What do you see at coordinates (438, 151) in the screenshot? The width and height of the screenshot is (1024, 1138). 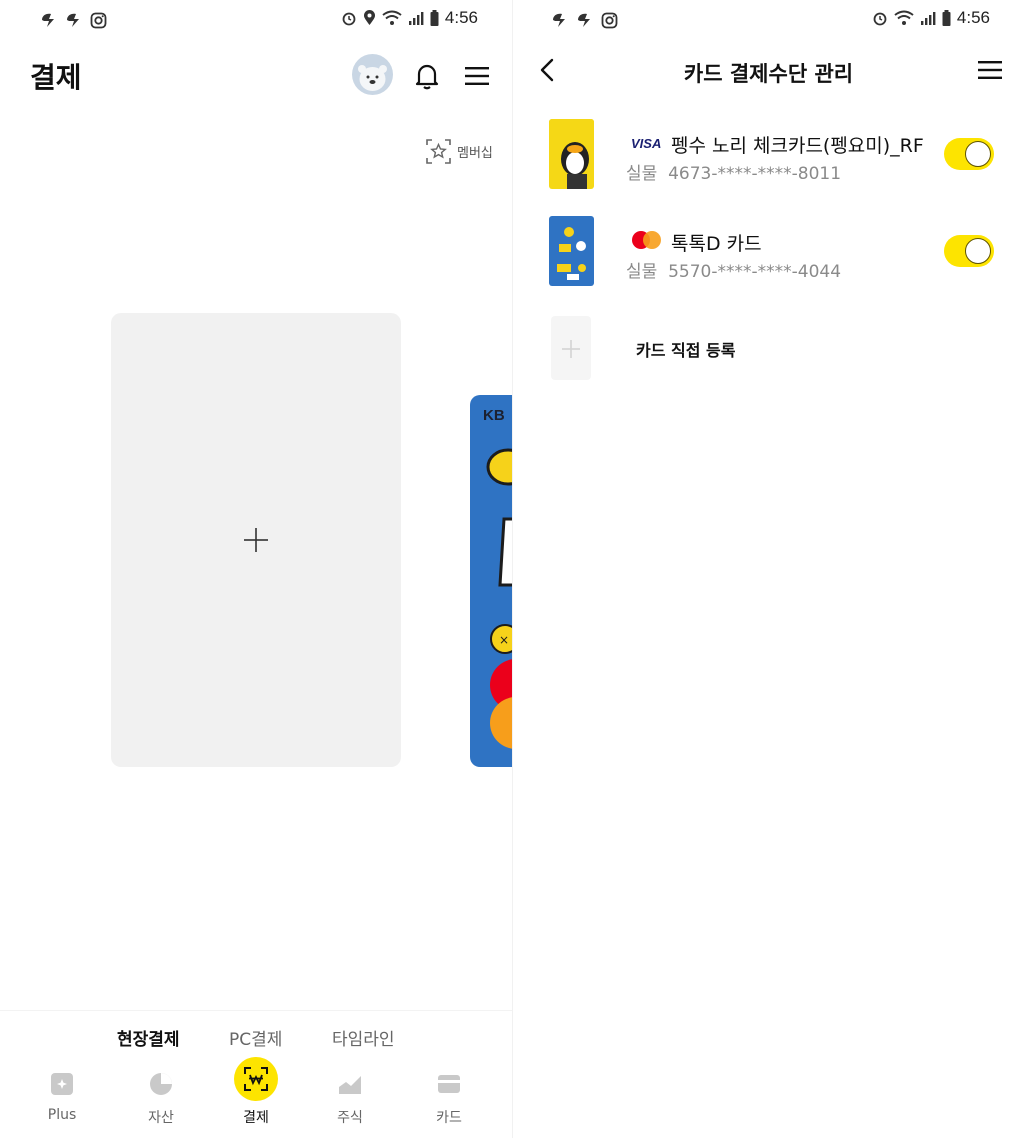 I see `star-frame-icon` at bounding box center [438, 151].